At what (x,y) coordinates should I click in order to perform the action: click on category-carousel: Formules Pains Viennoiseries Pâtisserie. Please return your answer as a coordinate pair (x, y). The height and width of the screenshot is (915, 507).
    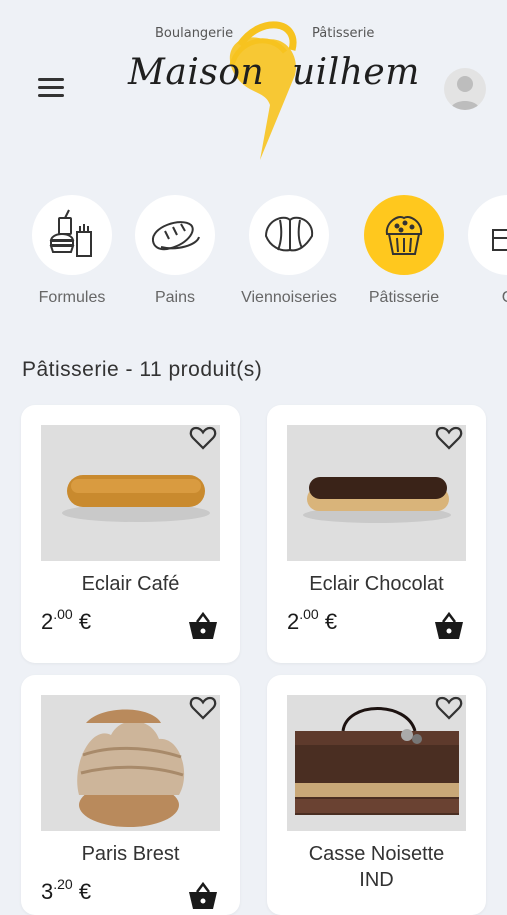
    Looking at the image, I should click on (253, 255).